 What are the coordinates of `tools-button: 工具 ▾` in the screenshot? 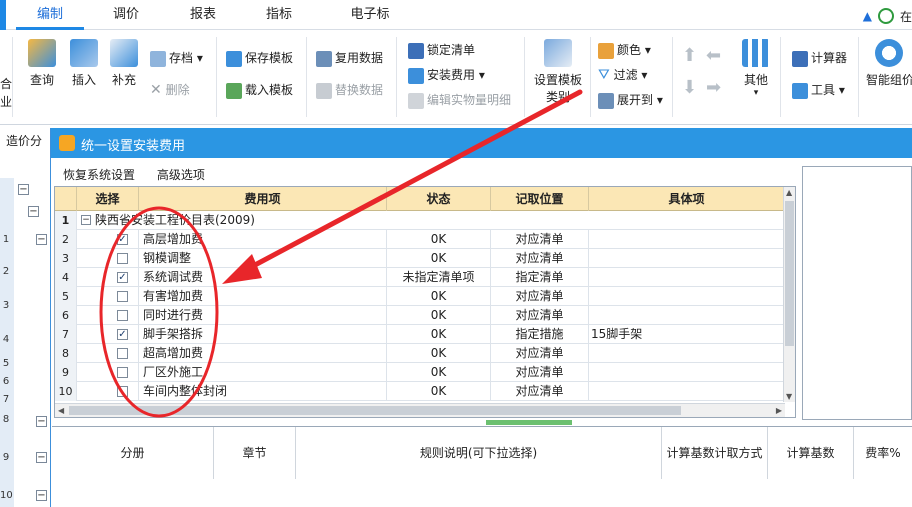 It's located at (818, 90).